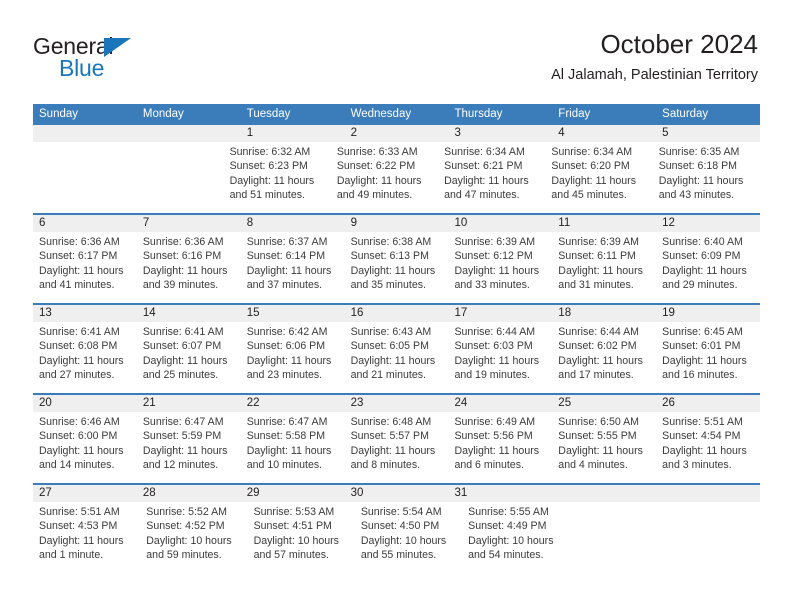 This screenshot has height=612, width=792. I want to click on sunset-text: Sunset: 6:21 PM, so click(483, 166).